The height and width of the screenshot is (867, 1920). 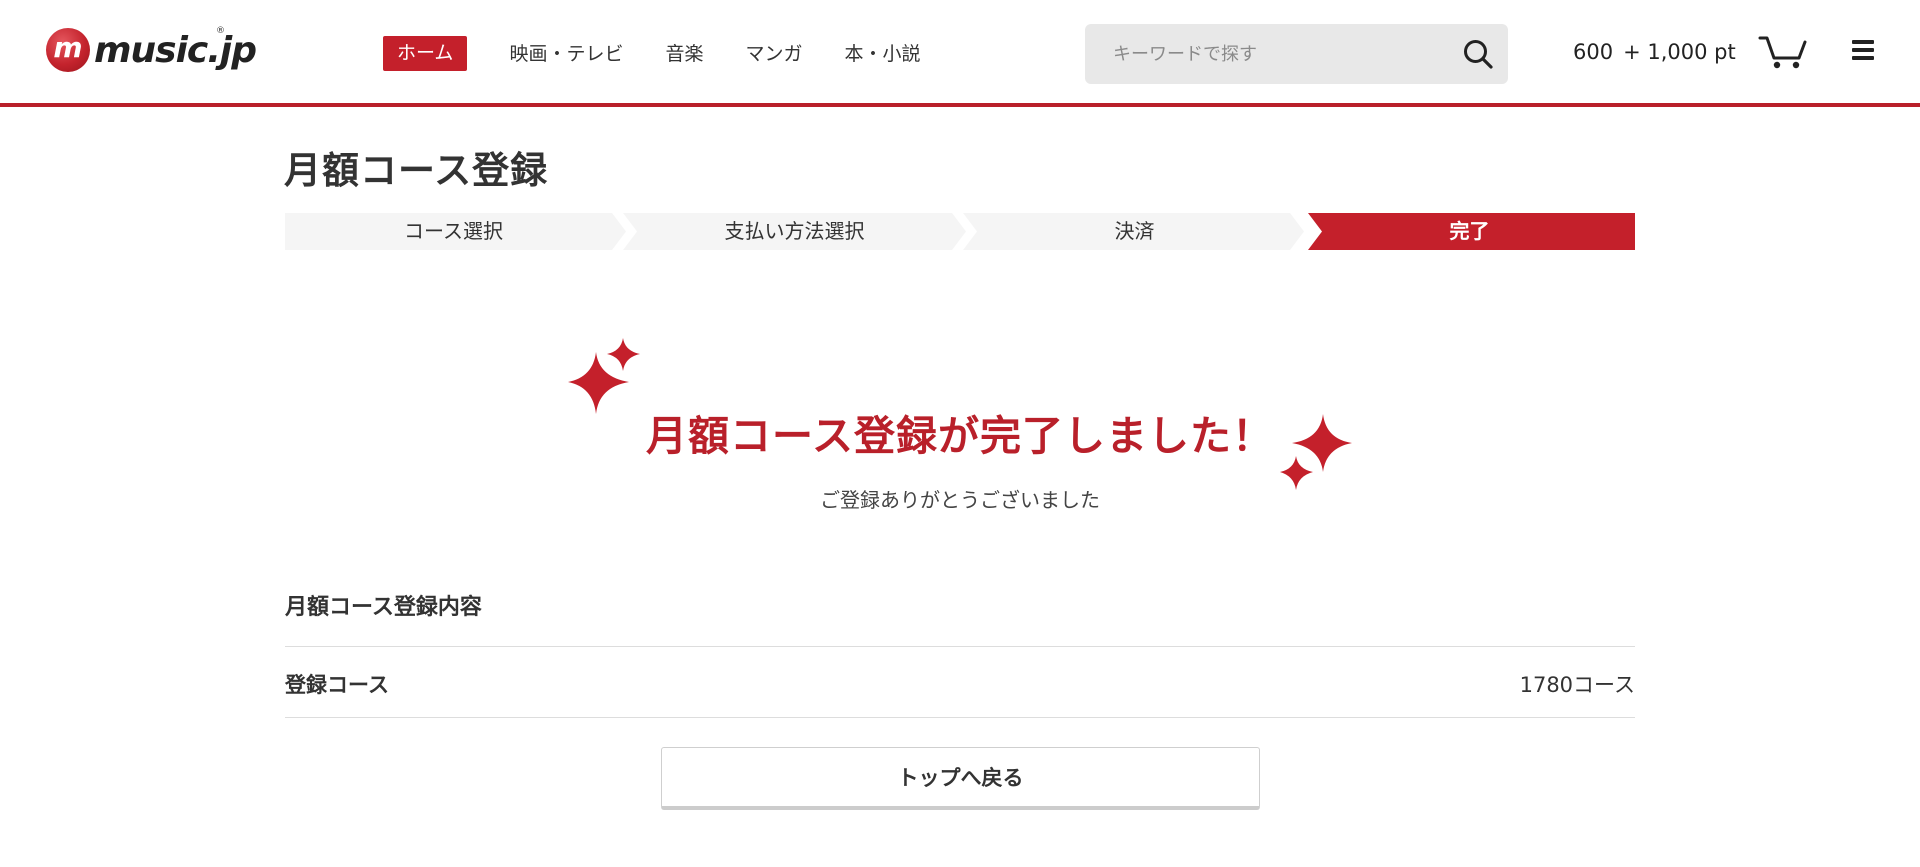 I want to click on nav-item-books: 本・小説, so click(x=882, y=54).